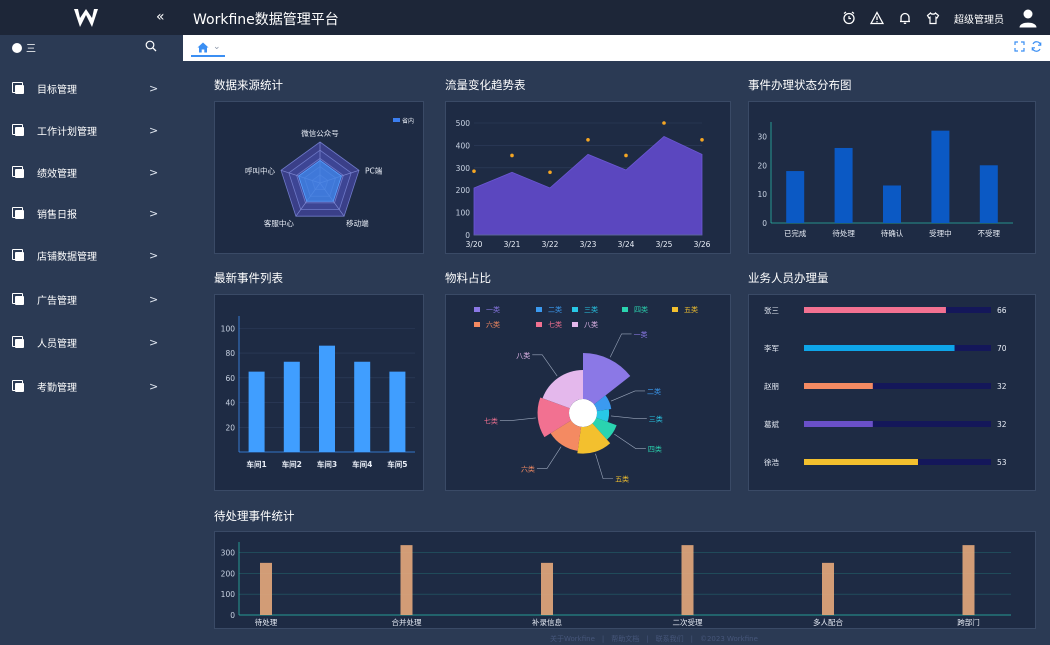 The height and width of the screenshot is (645, 1050). Describe the element at coordinates (397, 464) in the screenshot. I see `events-x-tick-label: 车间5` at that location.